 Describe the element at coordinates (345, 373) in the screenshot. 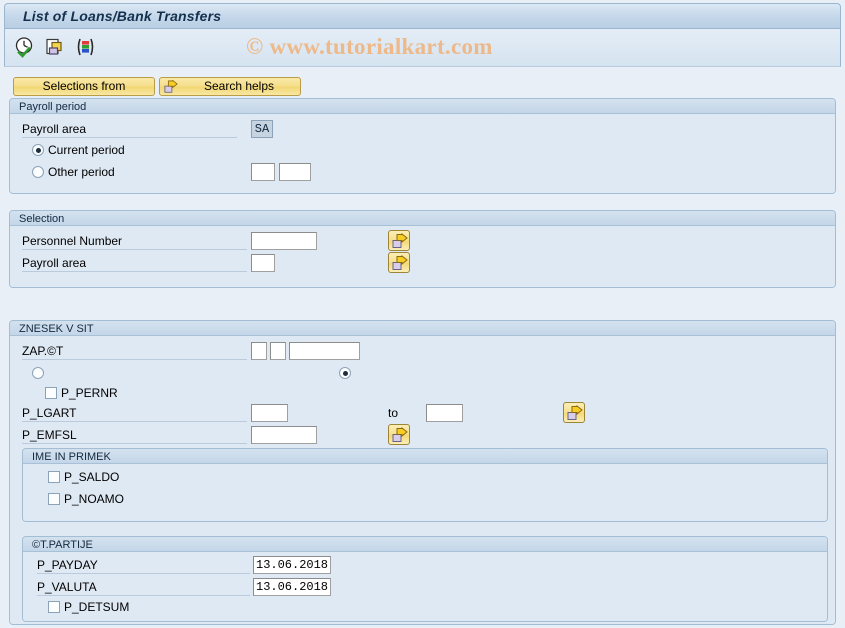

I see `znesek-radio-right` at that location.